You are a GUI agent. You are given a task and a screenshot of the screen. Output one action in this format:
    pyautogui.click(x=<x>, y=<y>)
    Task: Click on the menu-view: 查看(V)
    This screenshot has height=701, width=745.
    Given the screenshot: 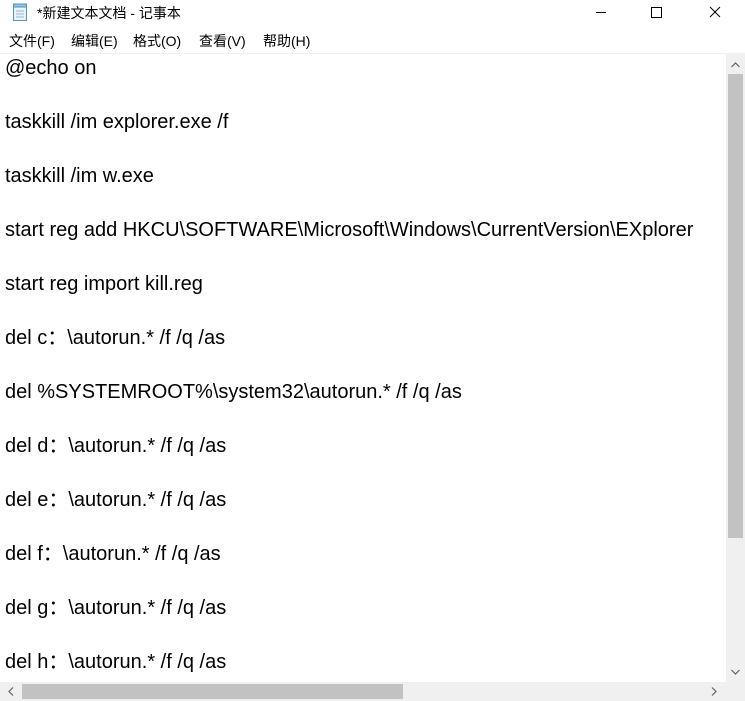 What is the action you would take?
    pyautogui.click(x=222, y=41)
    